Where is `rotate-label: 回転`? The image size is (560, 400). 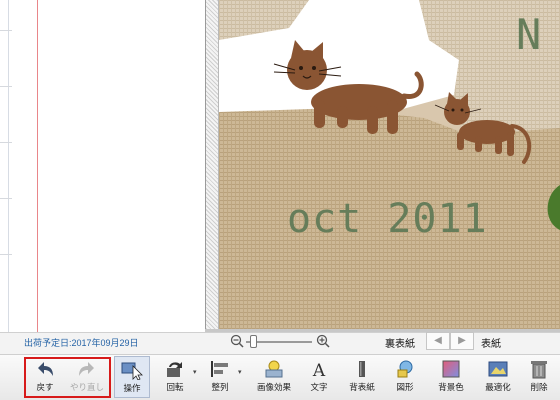 rotate-label: 回転 is located at coordinates (175, 387).